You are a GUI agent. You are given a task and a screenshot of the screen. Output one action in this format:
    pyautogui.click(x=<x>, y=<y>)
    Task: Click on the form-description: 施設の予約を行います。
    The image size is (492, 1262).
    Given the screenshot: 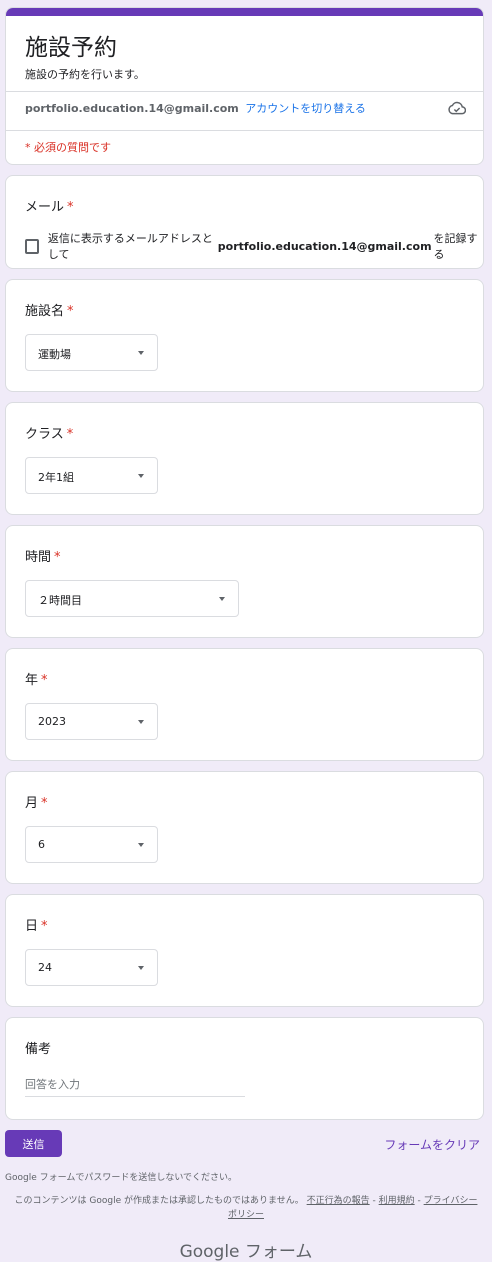 What is the action you would take?
    pyautogui.click(x=85, y=74)
    